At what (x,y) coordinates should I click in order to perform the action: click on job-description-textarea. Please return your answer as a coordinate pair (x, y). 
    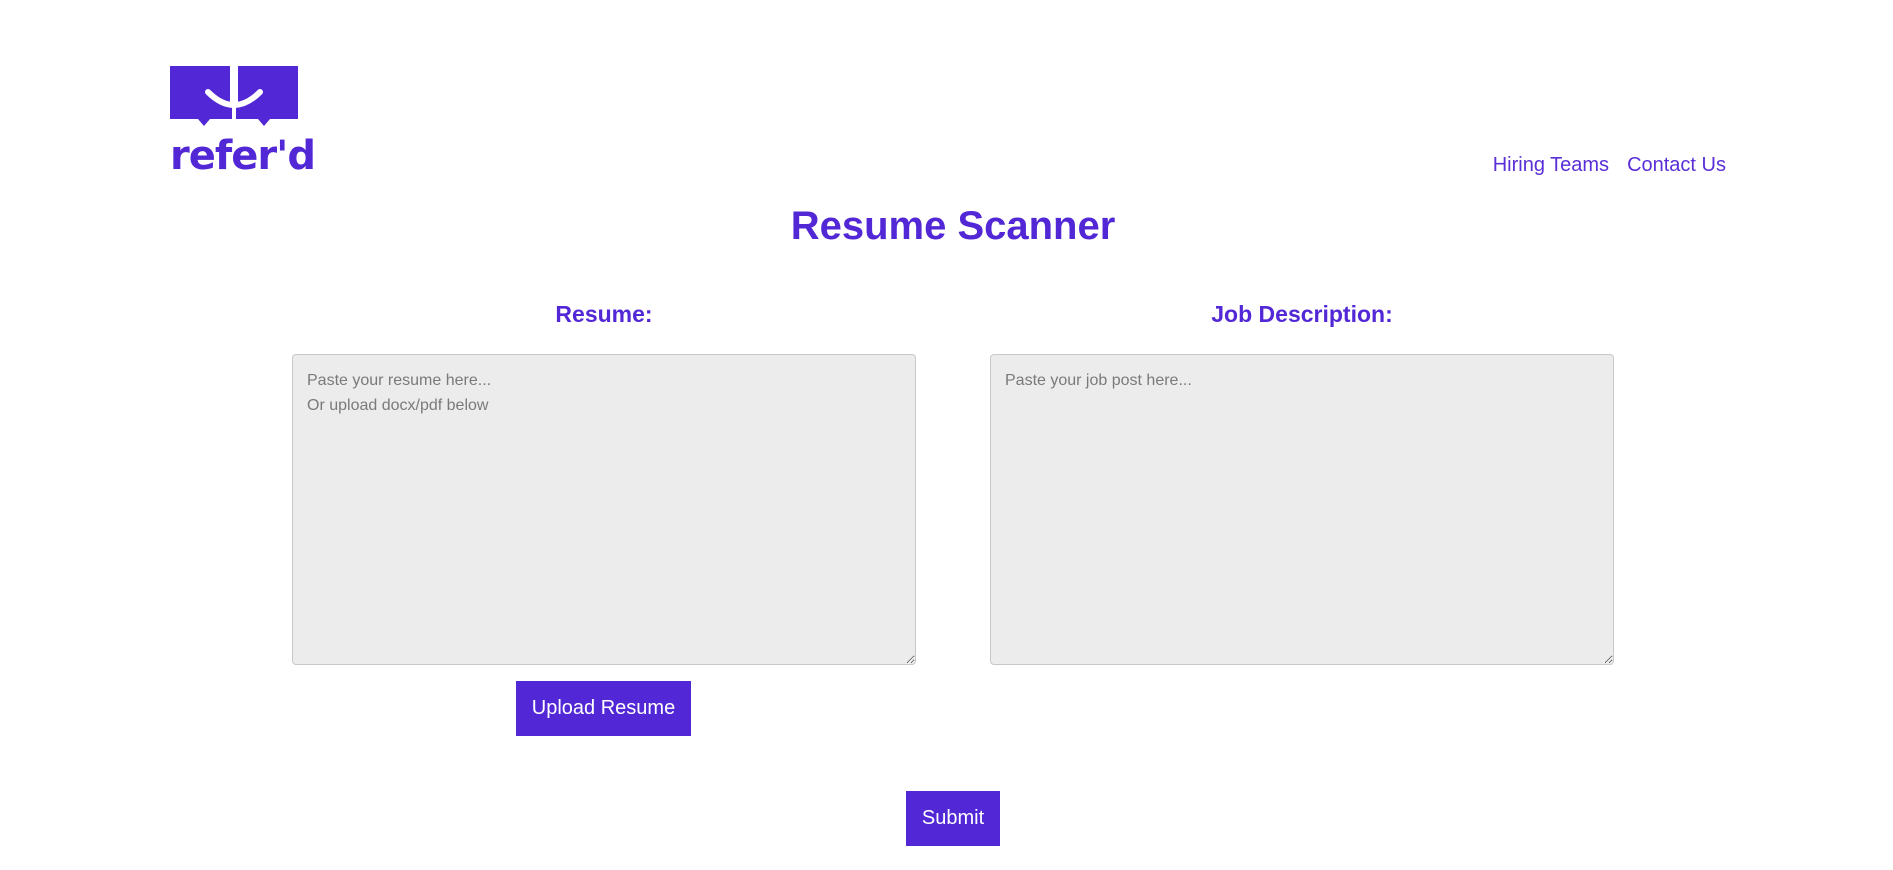
    Looking at the image, I should click on (1302, 509).